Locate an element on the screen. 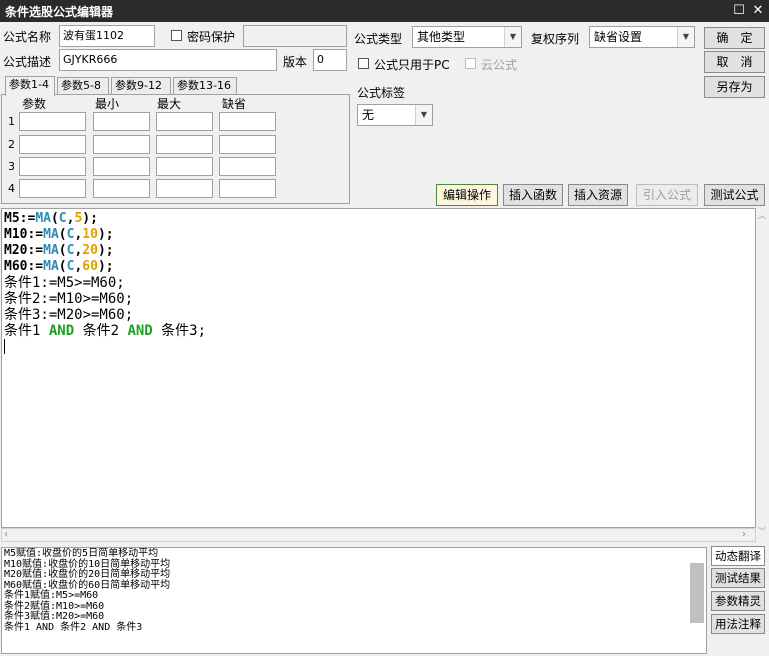 Image resolution: width=769 pixels, height=656 pixels. import-formula-button: 引入公式 is located at coordinates (667, 195).